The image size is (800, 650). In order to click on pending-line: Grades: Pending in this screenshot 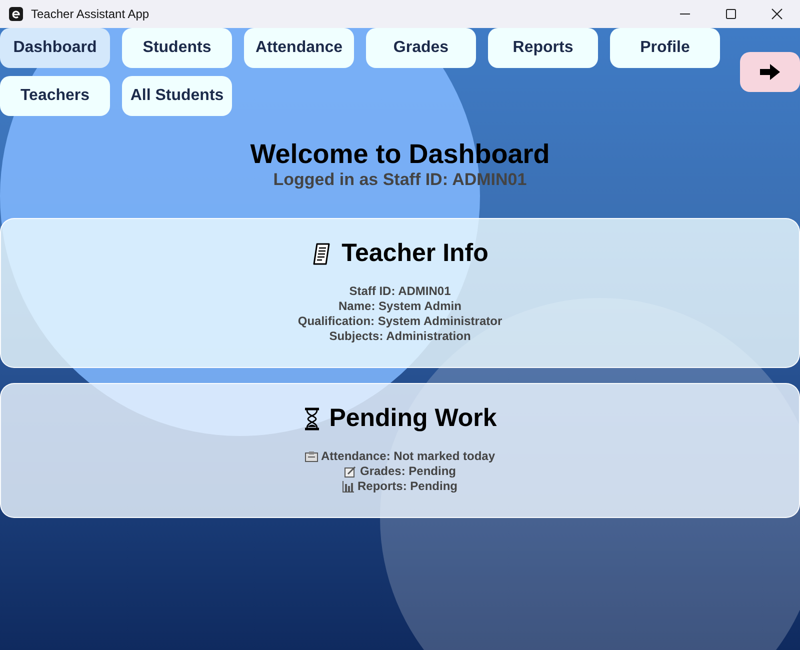, I will do `click(408, 471)`.